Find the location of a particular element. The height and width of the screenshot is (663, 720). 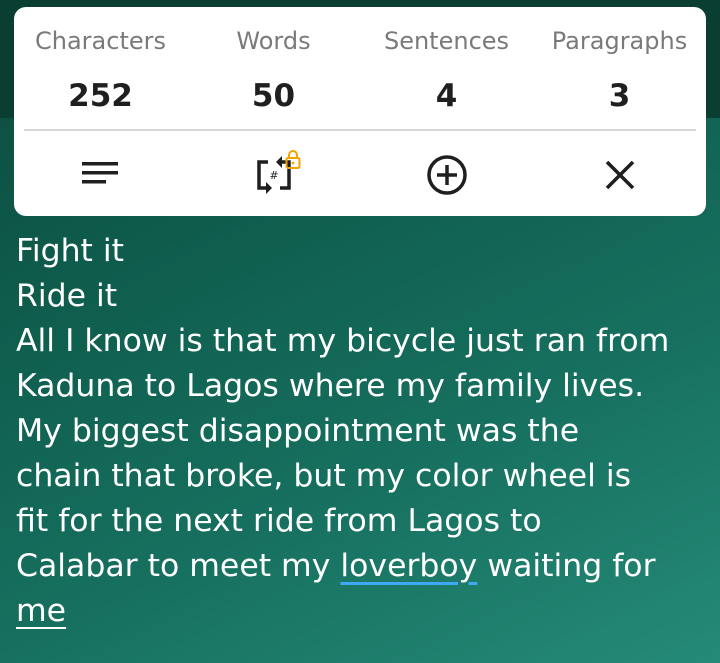

stat-value: 4 is located at coordinates (446, 96).